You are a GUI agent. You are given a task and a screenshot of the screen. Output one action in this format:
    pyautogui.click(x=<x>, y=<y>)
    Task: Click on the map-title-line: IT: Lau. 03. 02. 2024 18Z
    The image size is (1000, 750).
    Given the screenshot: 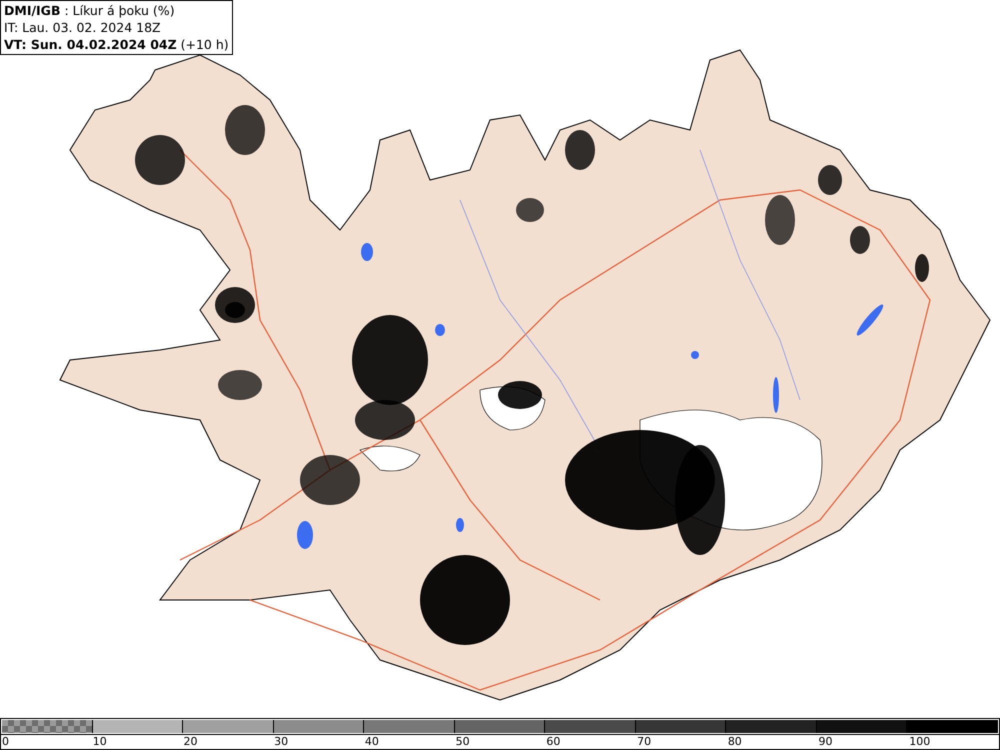 What is the action you would take?
    pyautogui.click(x=83, y=27)
    